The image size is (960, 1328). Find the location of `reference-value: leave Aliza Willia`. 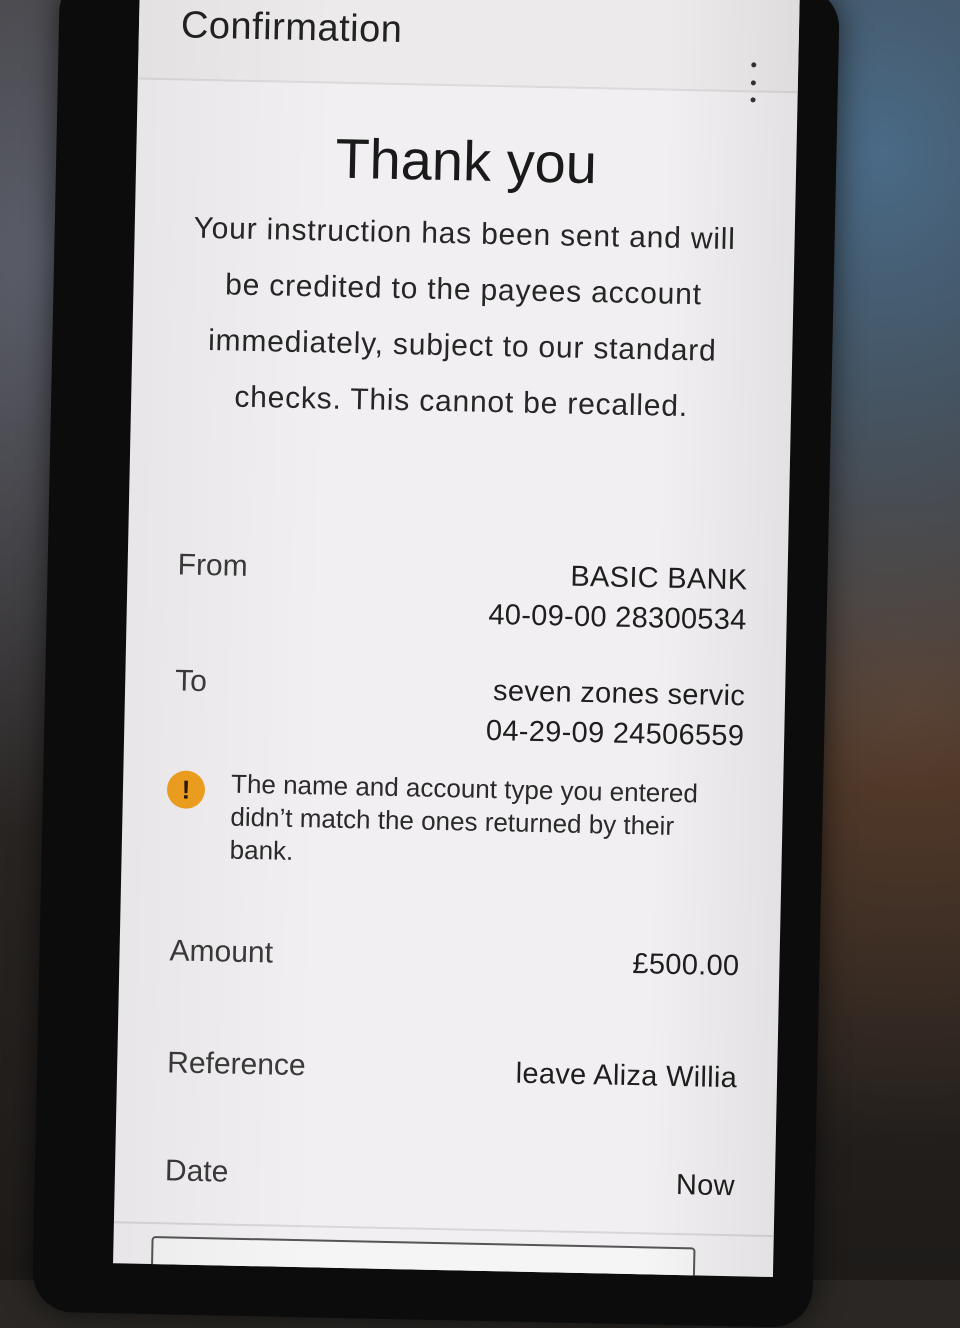

reference-value: leave Aliza Willia is located at coordinates (626, 1076).